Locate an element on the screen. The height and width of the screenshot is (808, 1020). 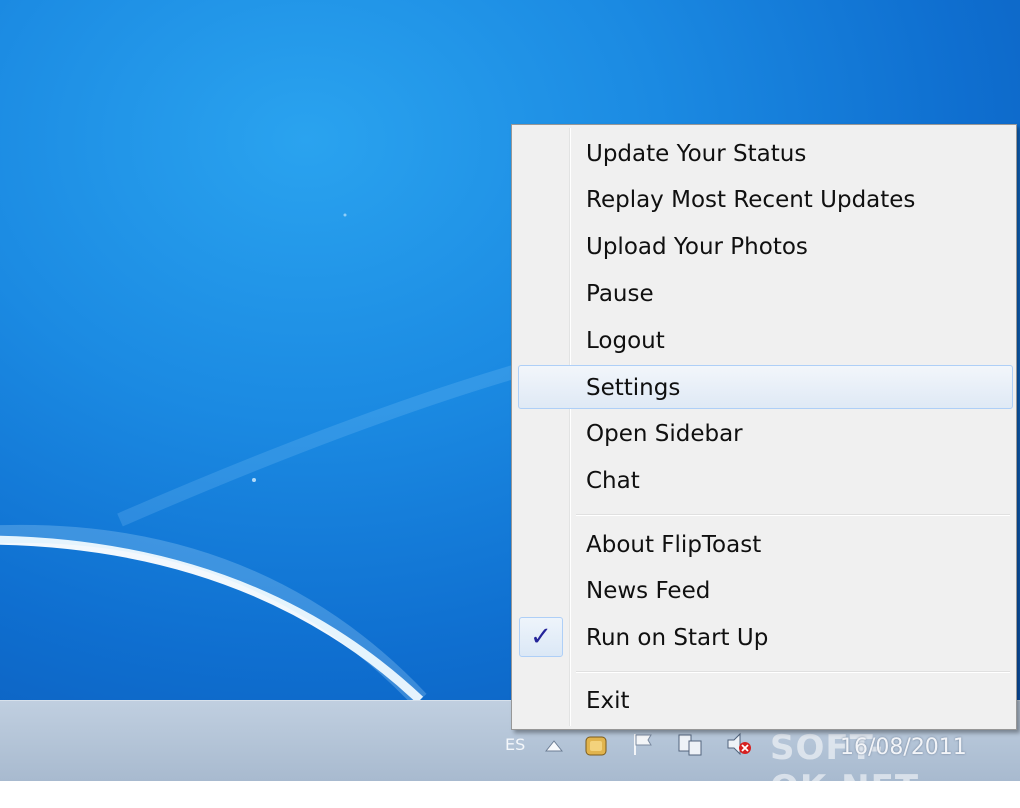
menu-item-chat: Chat is located at coordinates (765, 480).